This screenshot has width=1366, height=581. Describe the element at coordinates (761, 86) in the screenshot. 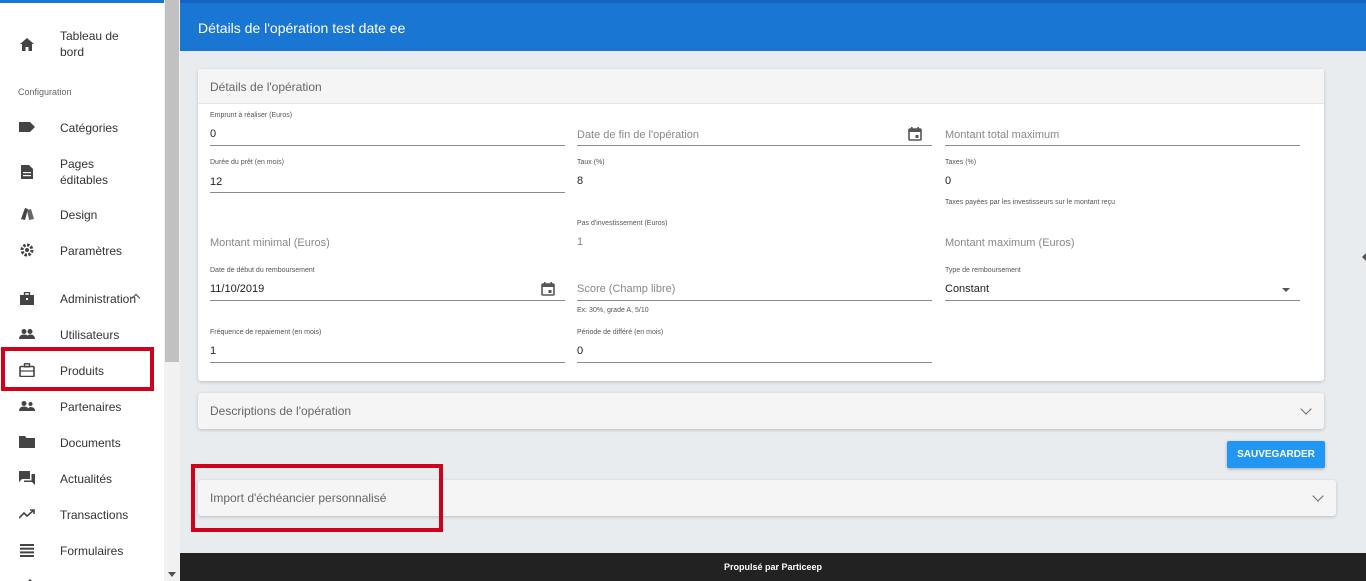

I see `card-header: Détails de l'opération` at that location.